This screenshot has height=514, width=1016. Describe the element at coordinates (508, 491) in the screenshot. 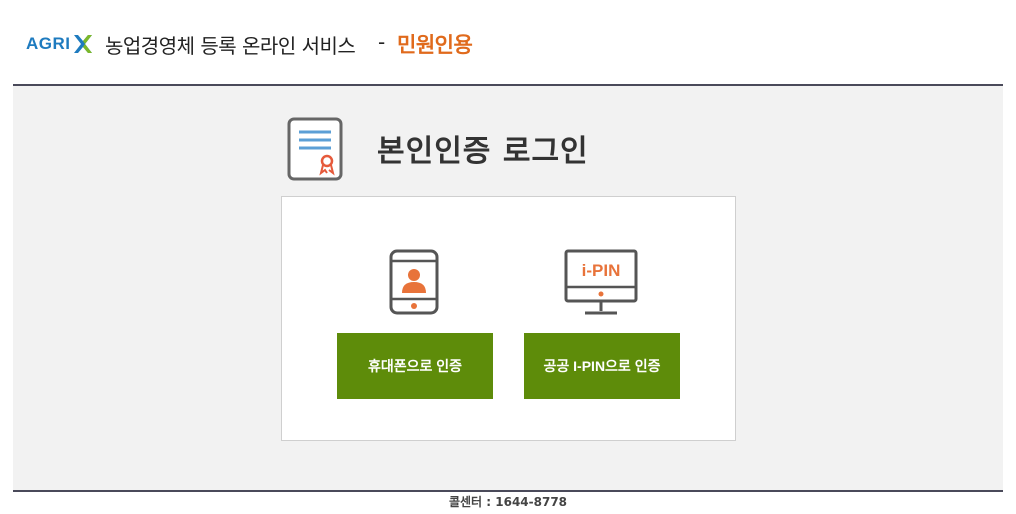

I see `footer-divider` at that location.